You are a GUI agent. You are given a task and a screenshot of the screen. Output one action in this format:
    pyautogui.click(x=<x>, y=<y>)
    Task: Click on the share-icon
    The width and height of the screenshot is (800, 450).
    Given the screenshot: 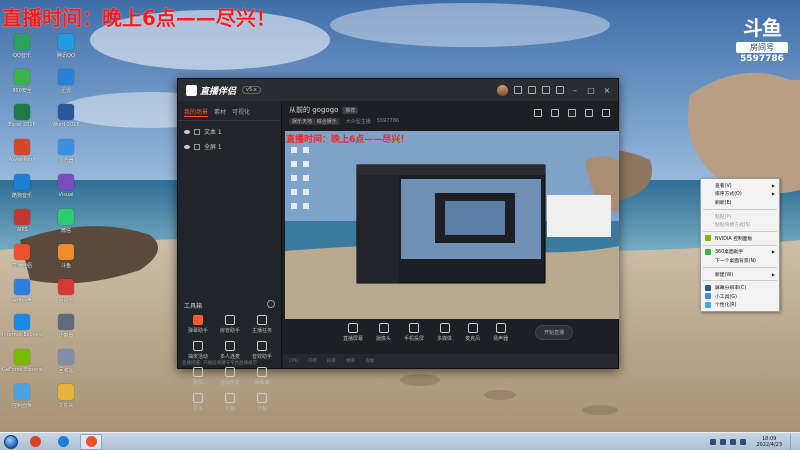 What is the action you would take?
    pyautogui.click(x=606, y=113)
    